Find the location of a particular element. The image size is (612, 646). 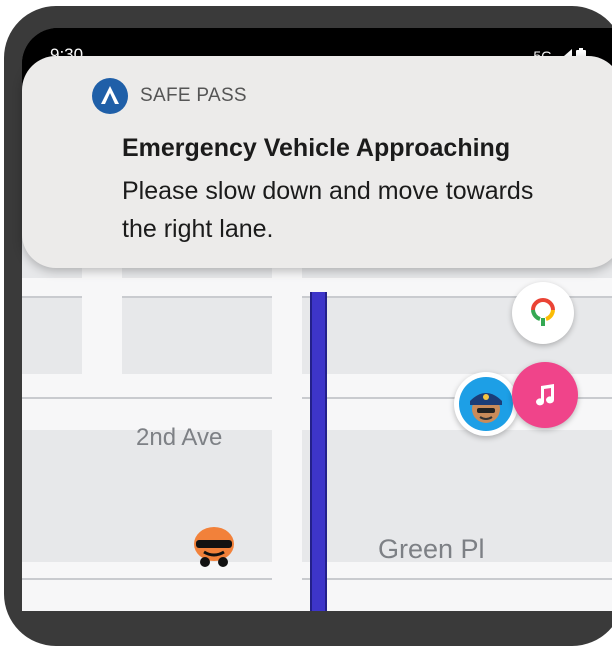

app-name: SAFE PASS is located at coordinates (193, 95).